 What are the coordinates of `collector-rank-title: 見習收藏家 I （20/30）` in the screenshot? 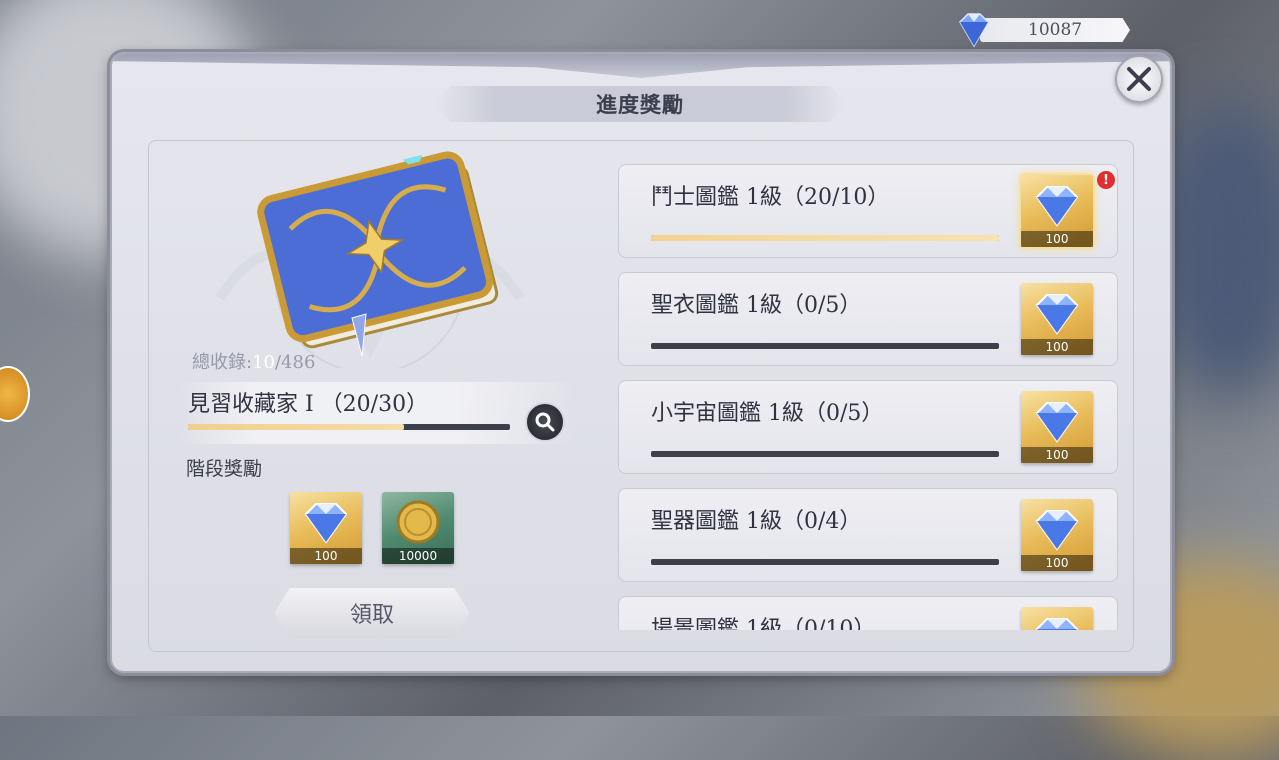 It's located at (308, 404).